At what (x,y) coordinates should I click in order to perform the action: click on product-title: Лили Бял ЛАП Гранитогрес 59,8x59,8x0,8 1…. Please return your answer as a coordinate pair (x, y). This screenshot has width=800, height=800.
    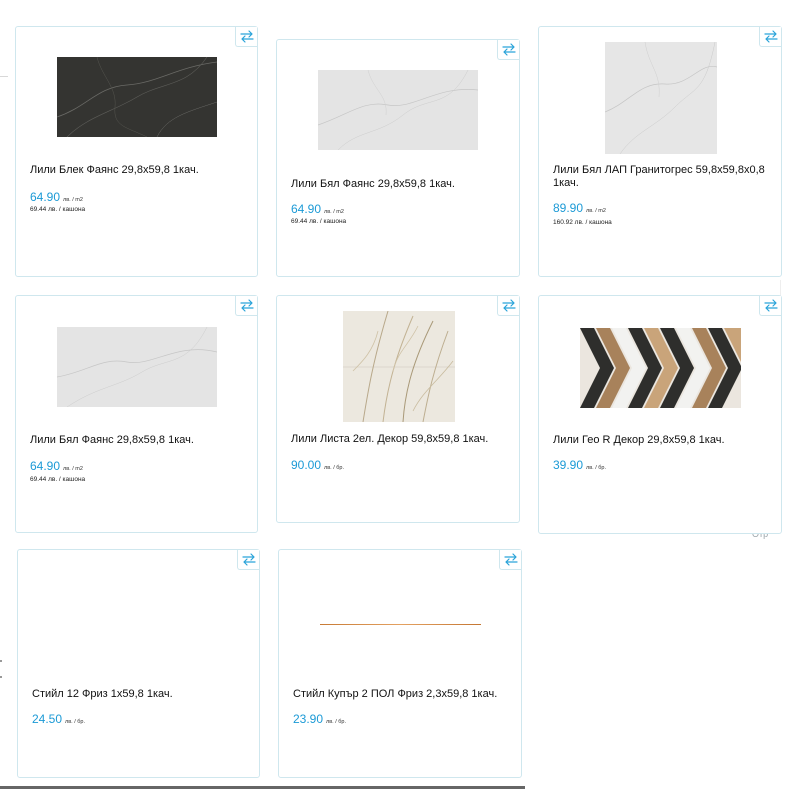
    Looking at the image, I should click on (661, 177).